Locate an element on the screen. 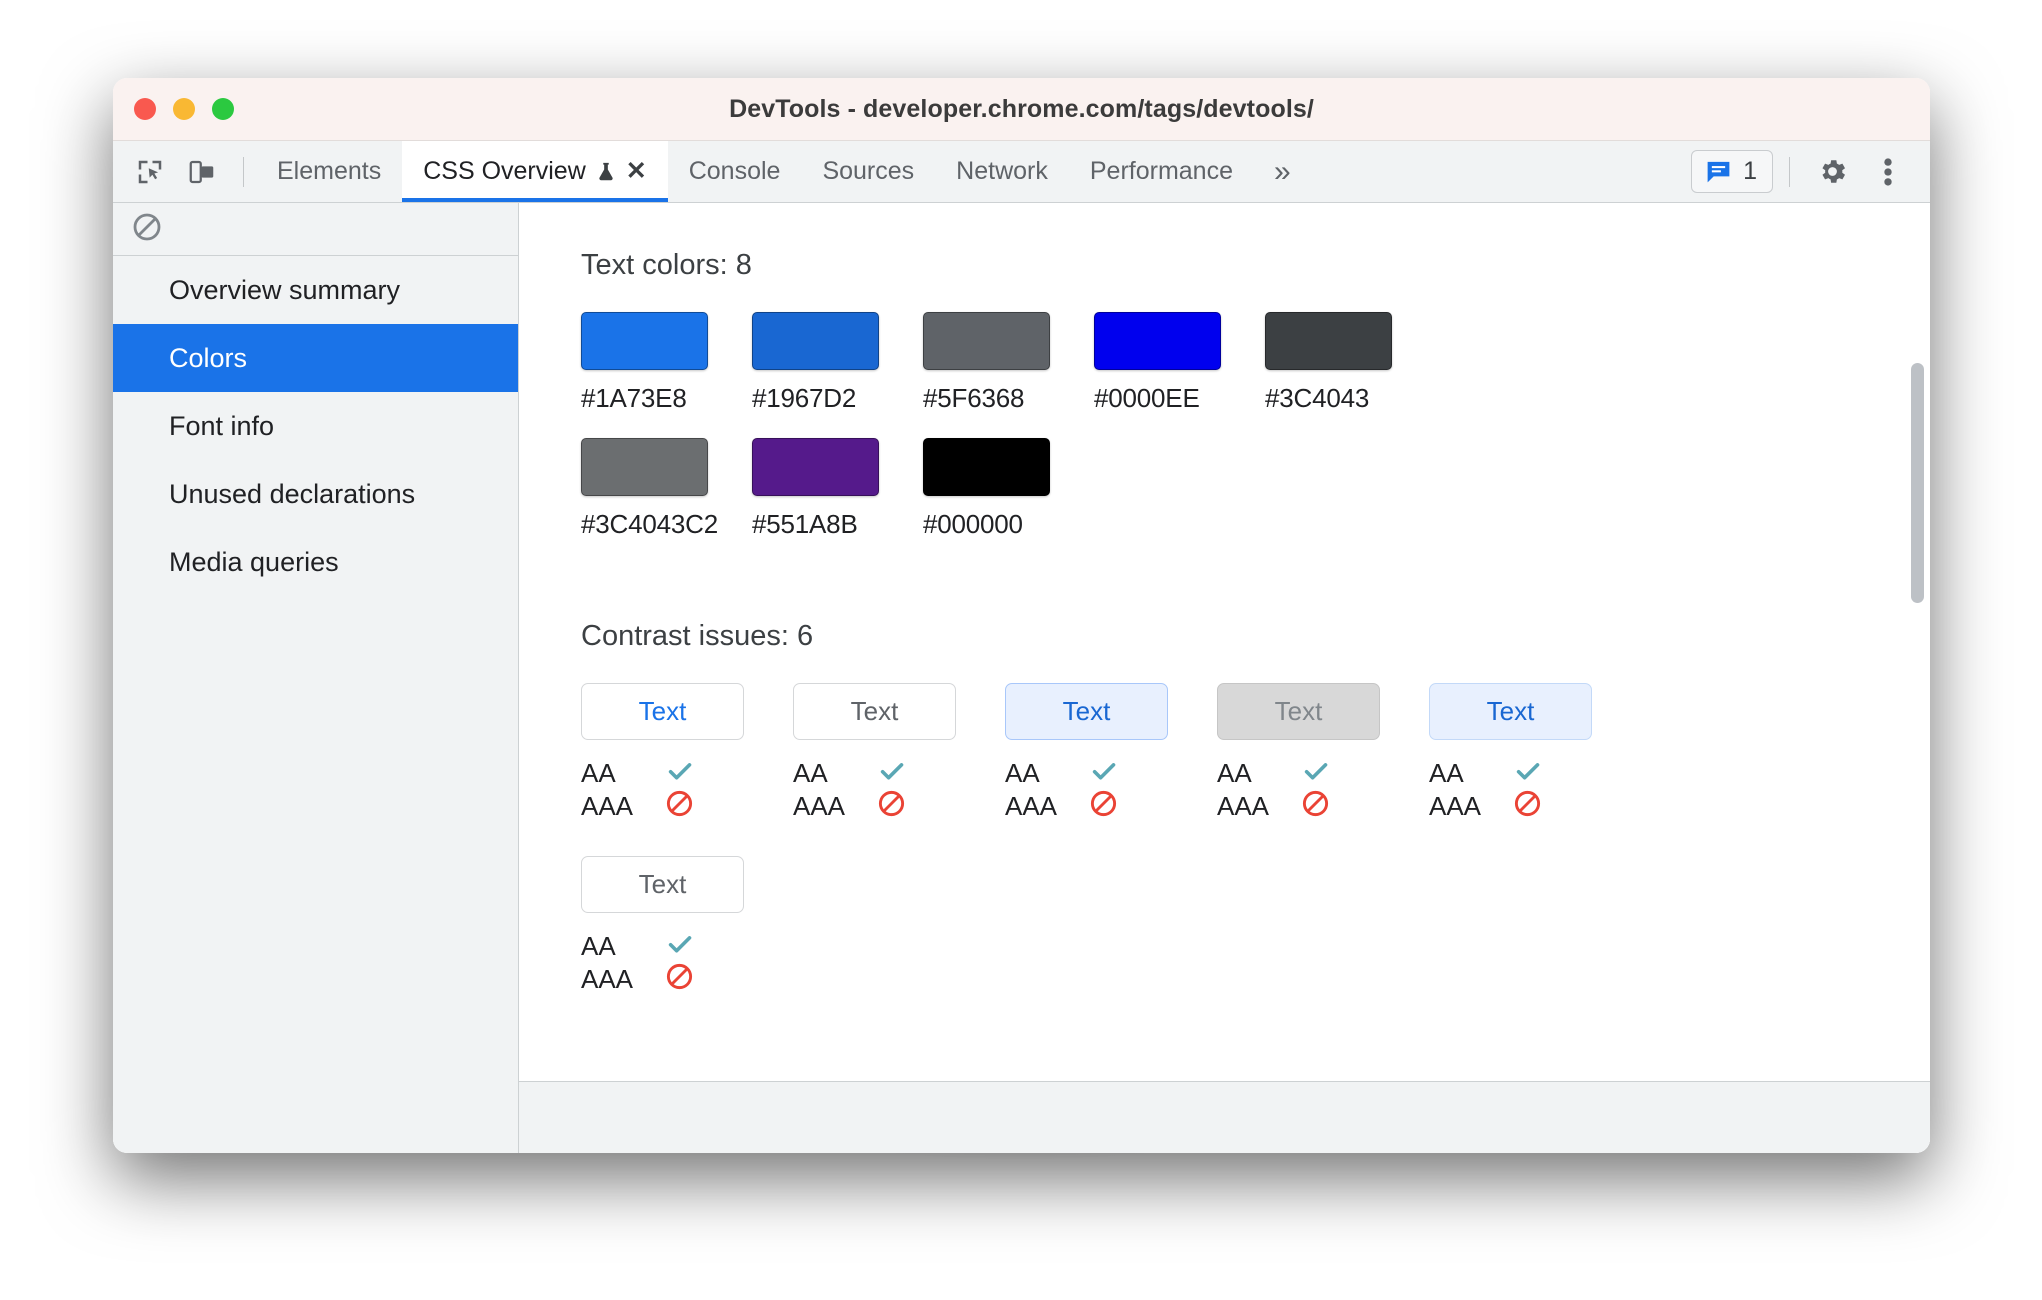 The height and width of the screenshot is (1300, 2042). rating-label-aaa: AAA is located at coordinates (1031, 806).